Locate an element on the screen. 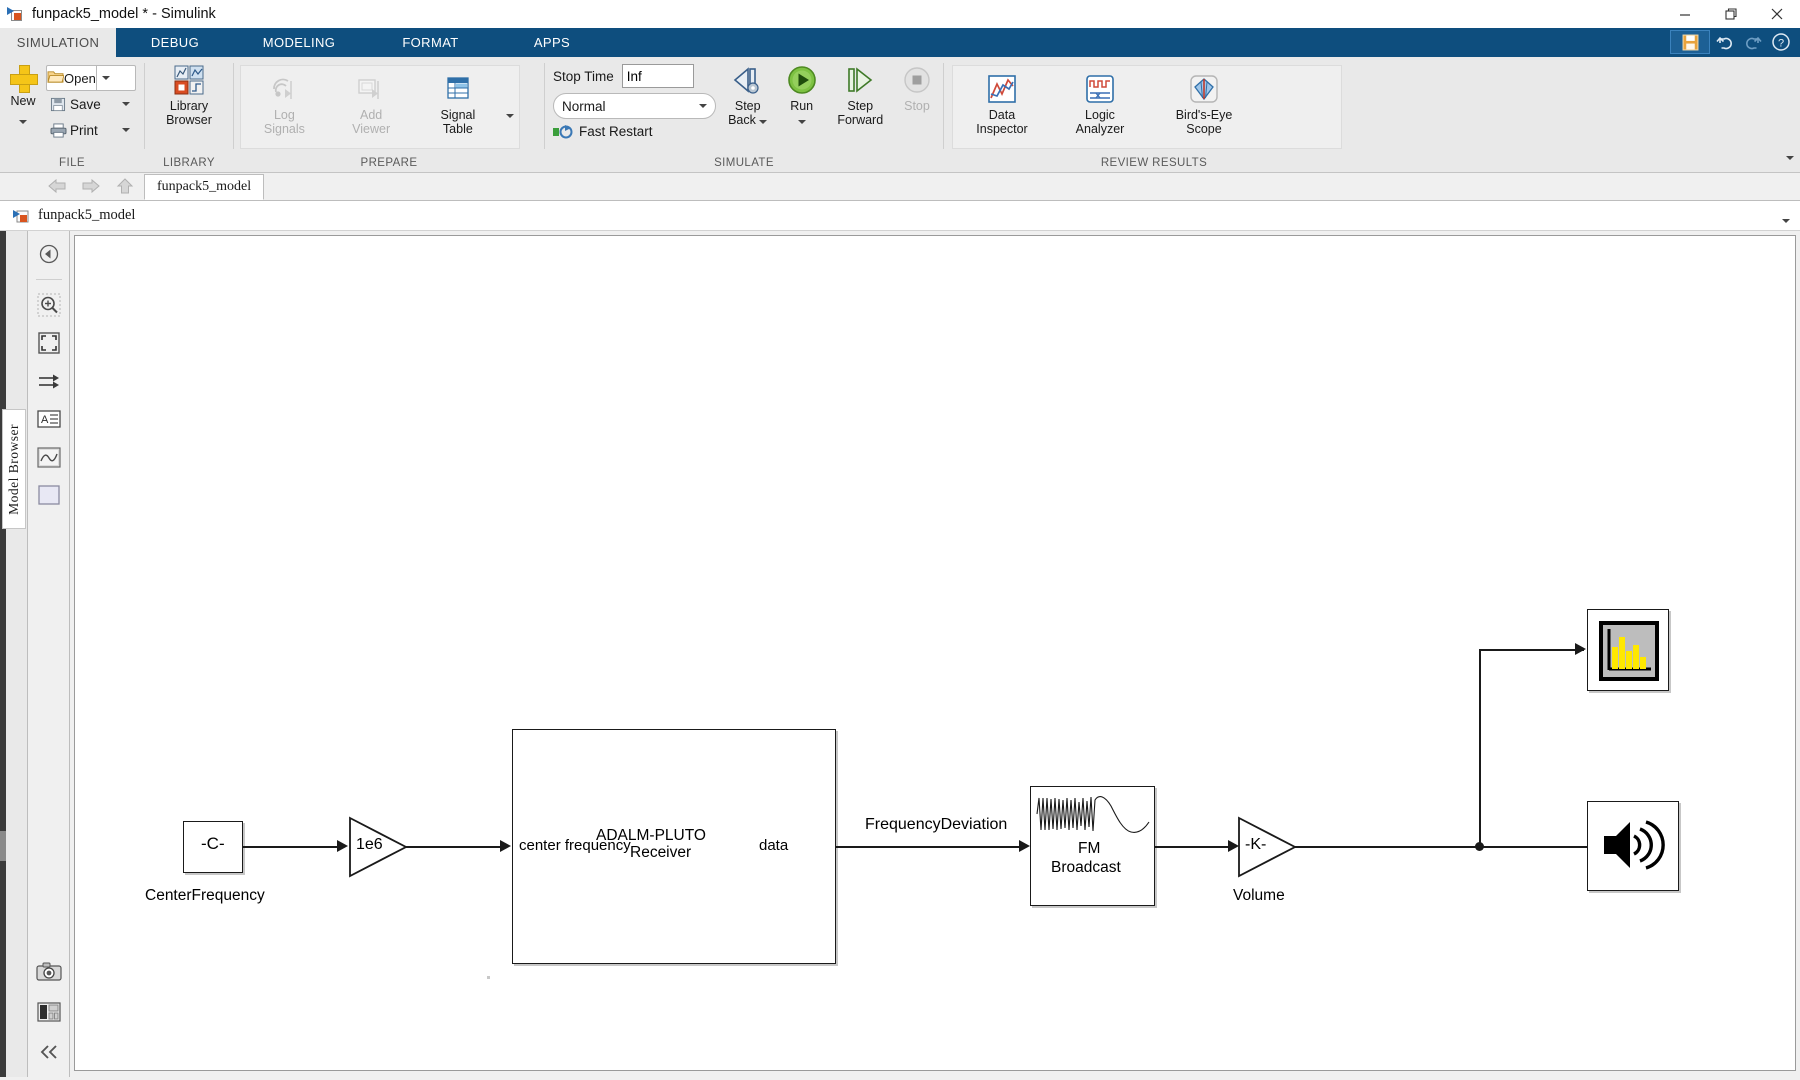  tab-format: FORMAT is located at coordinates (430, 42).